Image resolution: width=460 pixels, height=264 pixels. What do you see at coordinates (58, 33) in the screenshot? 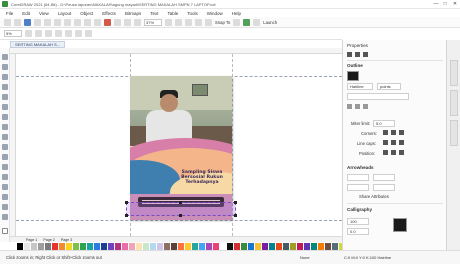
I see `zoom-all-icon` at bounding box center [58, 33].